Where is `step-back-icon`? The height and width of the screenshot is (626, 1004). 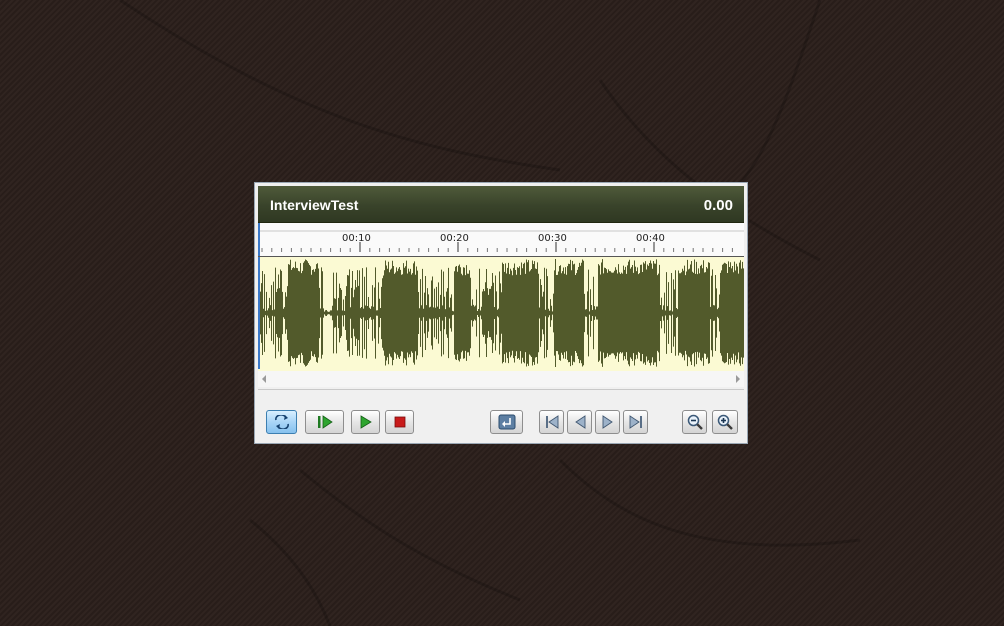
step-back-icon is located at coordinates (579, 422).